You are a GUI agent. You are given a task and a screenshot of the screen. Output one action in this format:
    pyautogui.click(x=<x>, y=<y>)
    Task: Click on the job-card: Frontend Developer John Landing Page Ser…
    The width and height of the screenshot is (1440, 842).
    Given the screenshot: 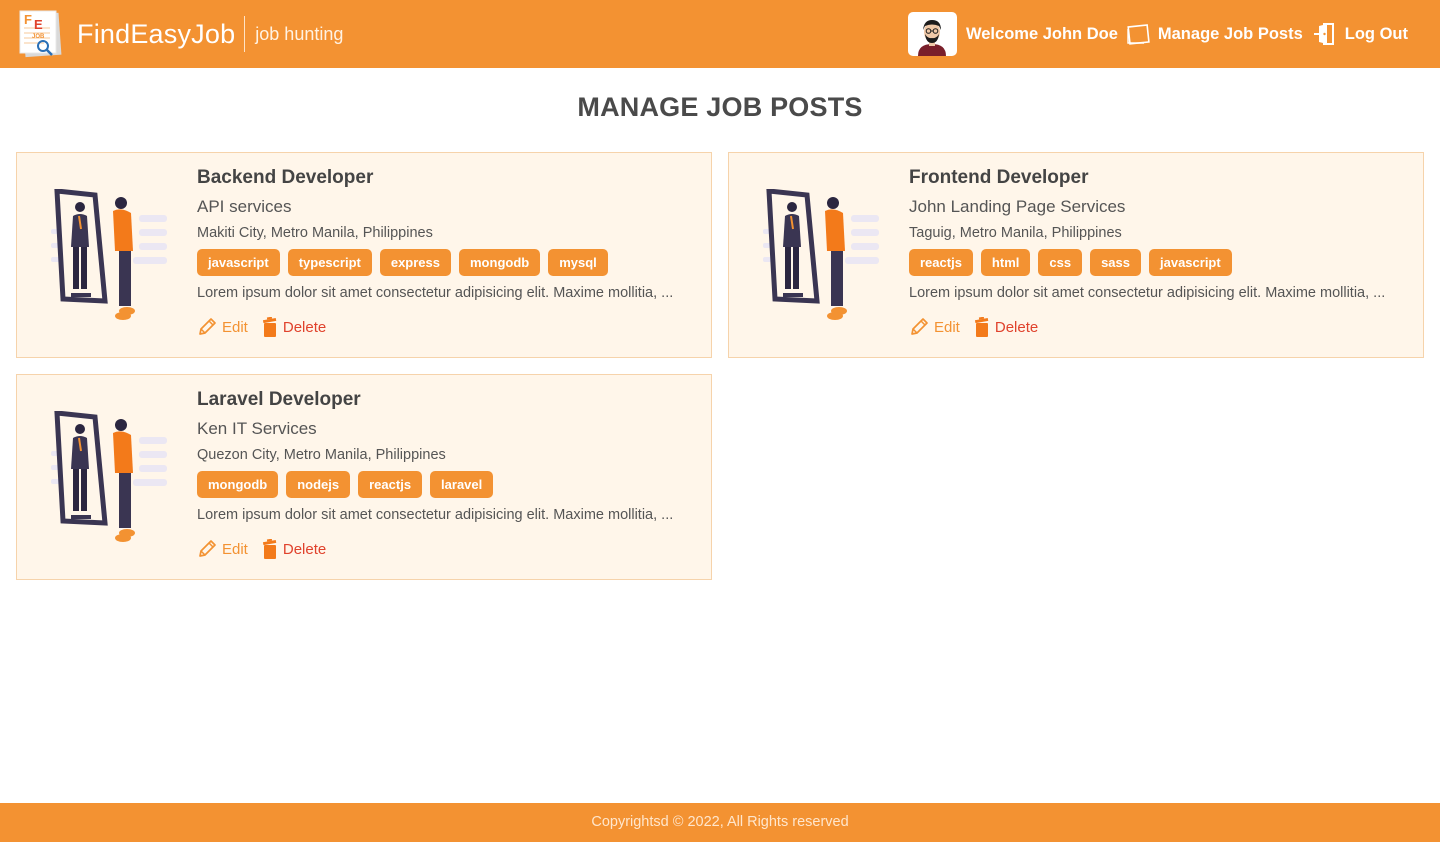 What is the action you would take?
    pyautogui.click(x=1076, y=255)
    